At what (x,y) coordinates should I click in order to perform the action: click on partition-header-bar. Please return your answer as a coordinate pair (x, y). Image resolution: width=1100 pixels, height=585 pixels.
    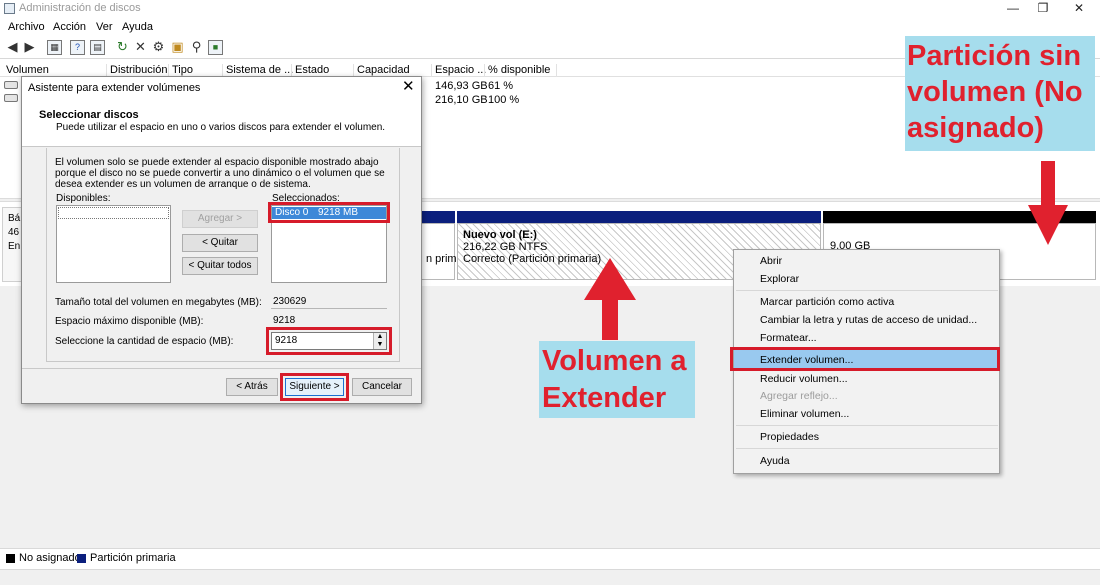
    Looking at the image, I should click on (437, 217).